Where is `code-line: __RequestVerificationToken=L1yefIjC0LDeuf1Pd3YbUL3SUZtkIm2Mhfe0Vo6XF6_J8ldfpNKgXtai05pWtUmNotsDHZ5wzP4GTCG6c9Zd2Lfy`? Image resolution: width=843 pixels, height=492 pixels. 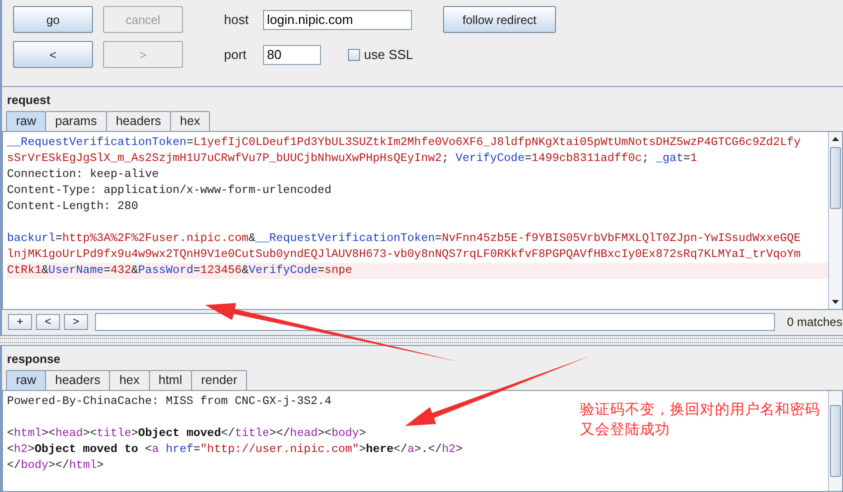
code-line: __RequestVerificationToken=L1yefIjC0LDeuf1Pd3YbUL3SUZtkIm2Mhfe0Vo6XF6_J8ldfpNKgXtai05pWtUmNotsDHZ5wzP4GTCG6c9Zd2Lfy is located at coordinates (404, 143).